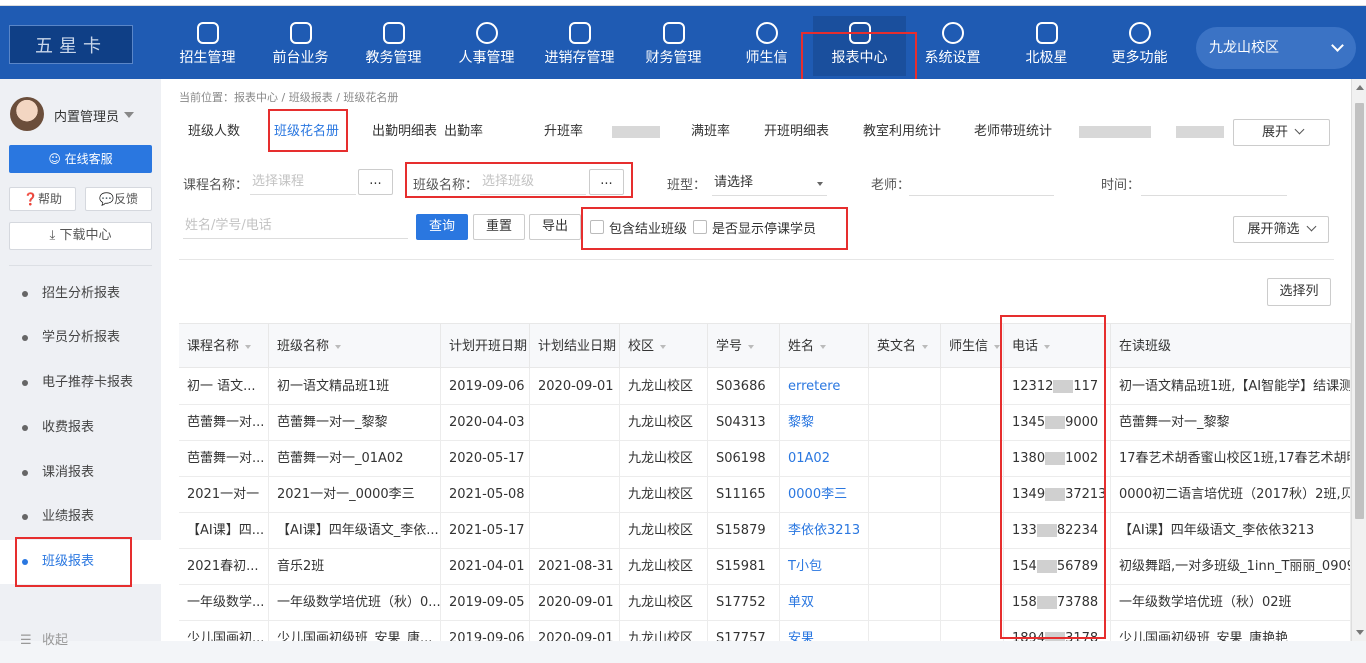 The height and width of the screenshot is (663, 1366). Describe the element at coordinates (295, 226) in the screenshot. I see `search-input` at that location.